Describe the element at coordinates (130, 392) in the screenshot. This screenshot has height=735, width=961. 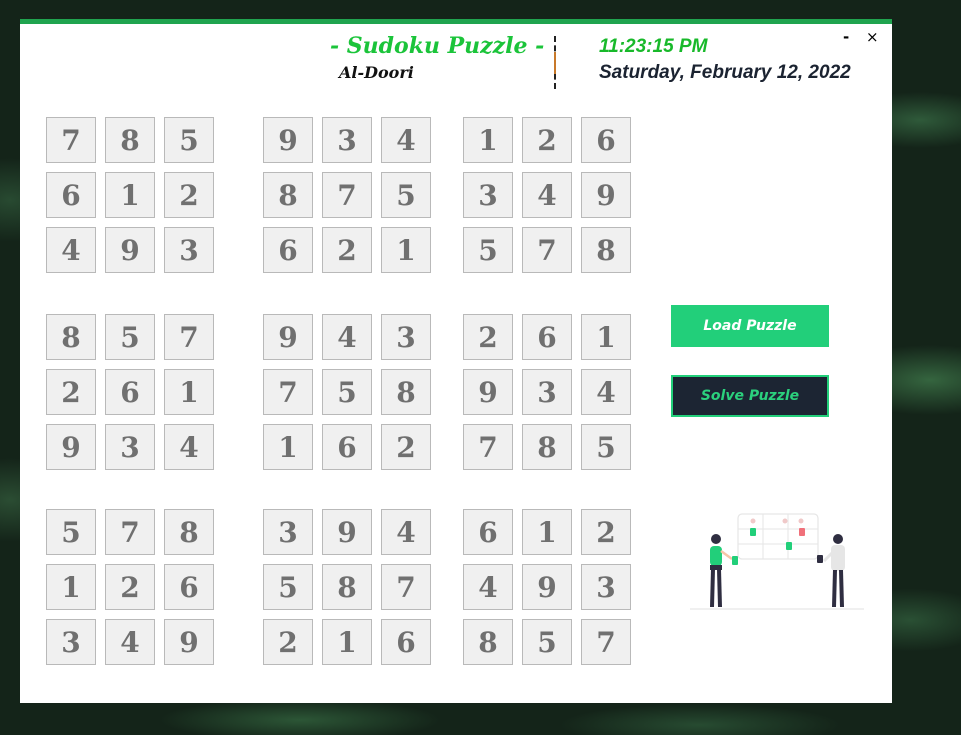
I see `sudoku-cell-r5-c2: 6` at that location.